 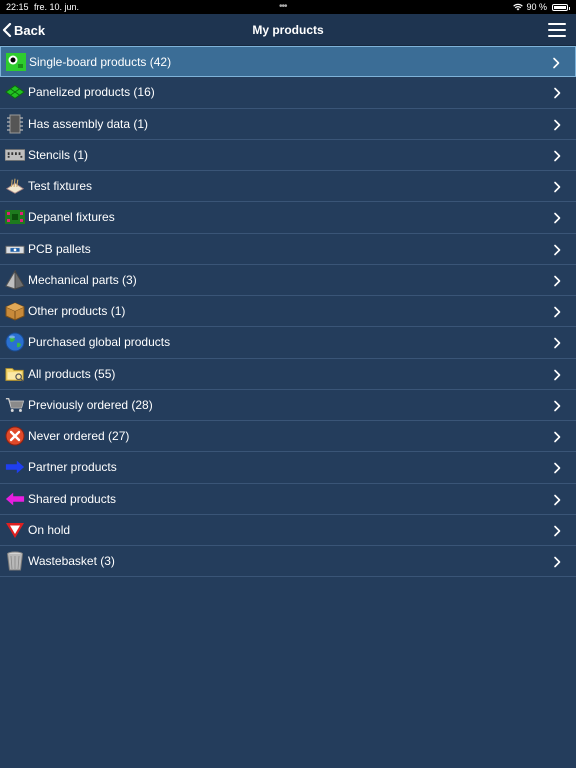 I want to click on magenta-arrow-icon, so click(x=15, y=499).